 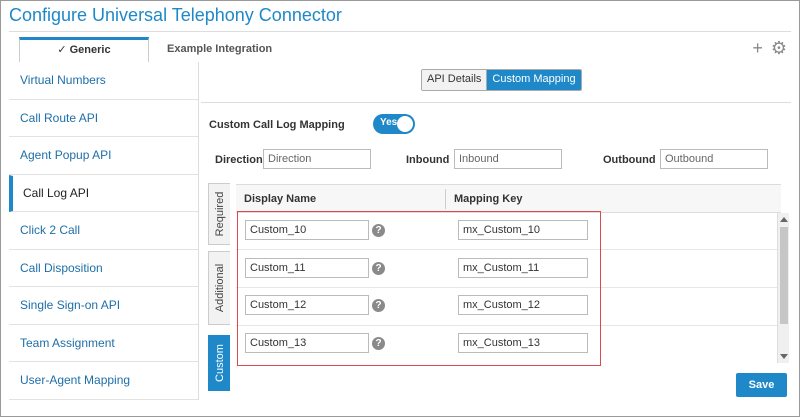 I want to click on custom-call-log-toggle: Yes, so click(x=394, y=124).